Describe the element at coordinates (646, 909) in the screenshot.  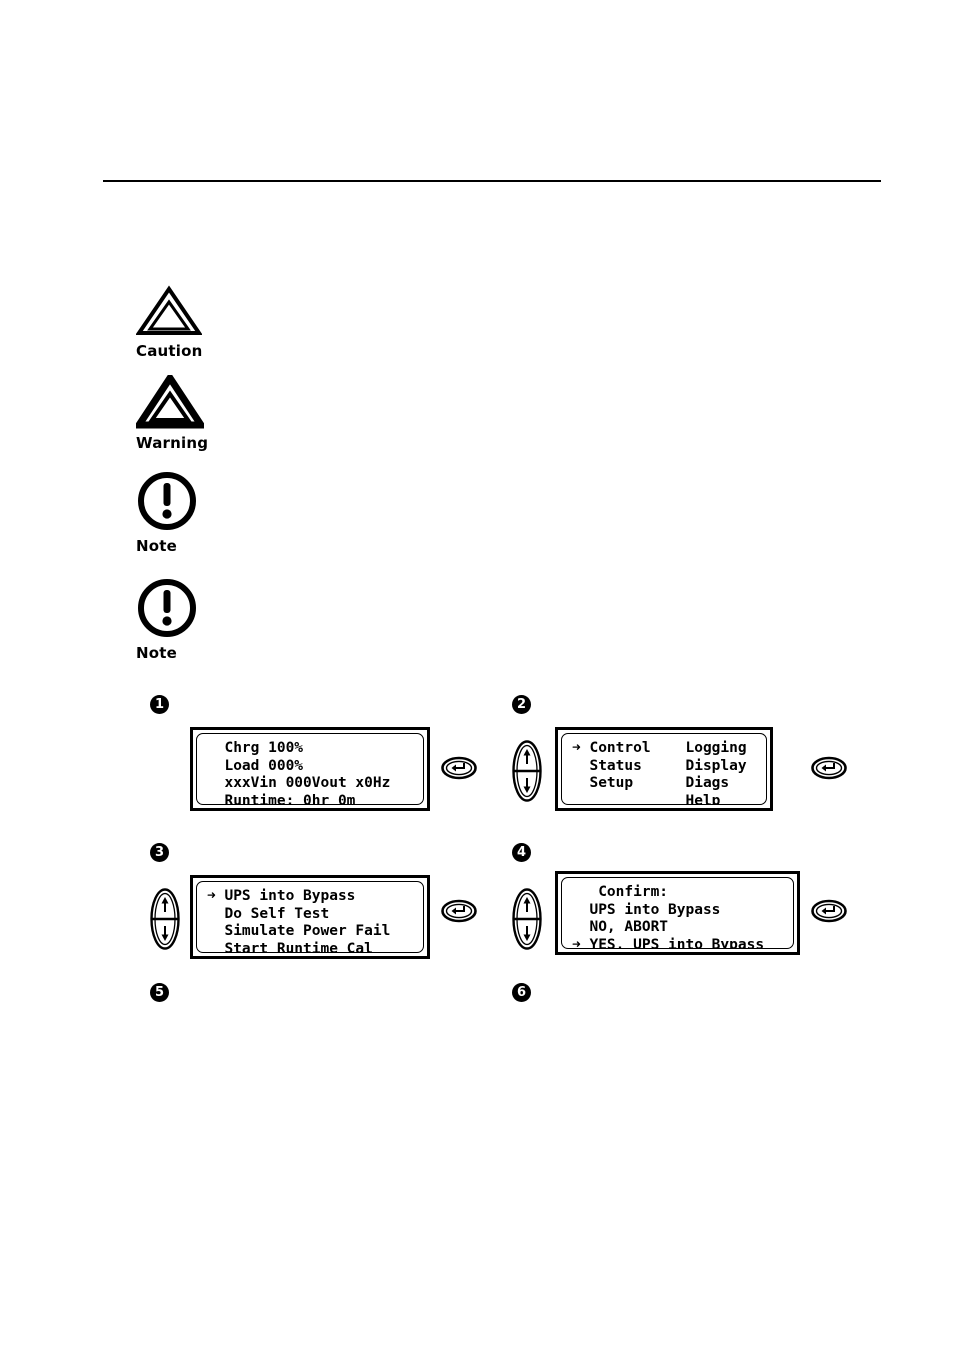
I see `lcd-line: UPS into Bypass` at that location.